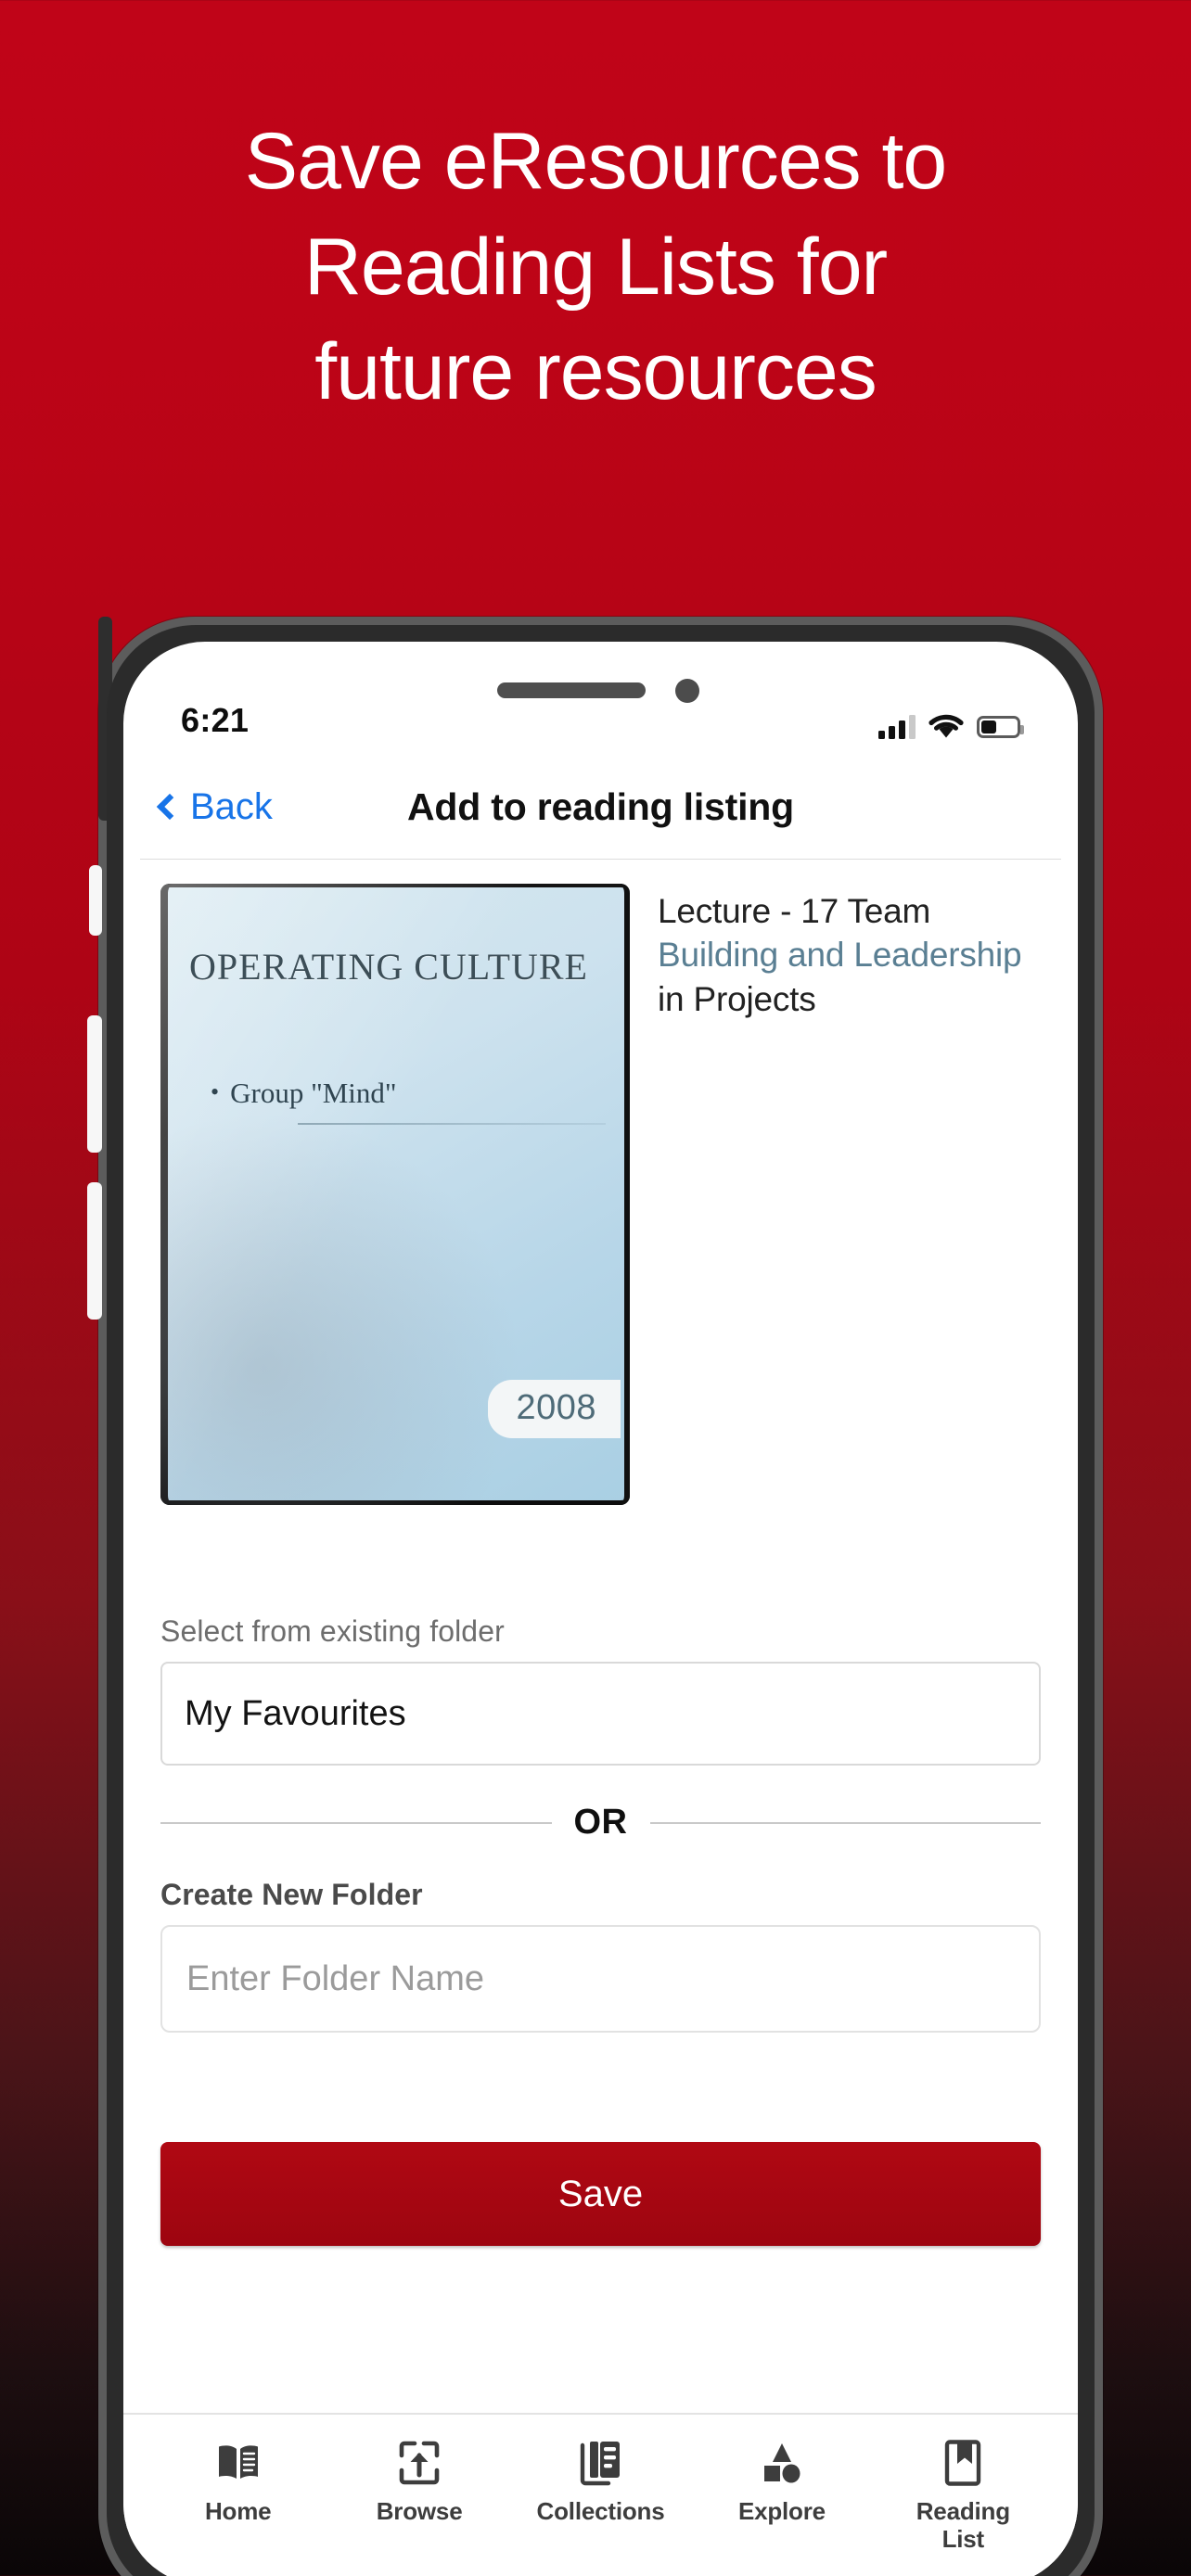 The height and width of the screenshot is (2576, 1191). What do you see at coordinates (296, 1713) in the screenshot?
I see `existing-folder-value: My Favourites` at bounding box center [296, 1713].